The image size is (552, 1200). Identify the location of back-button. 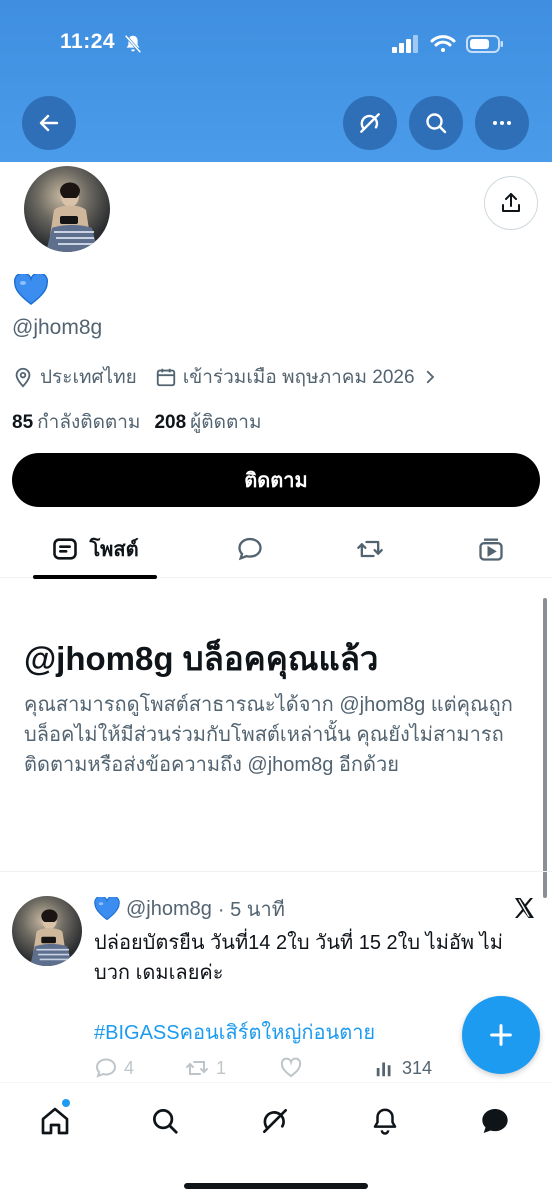
(49, 123).